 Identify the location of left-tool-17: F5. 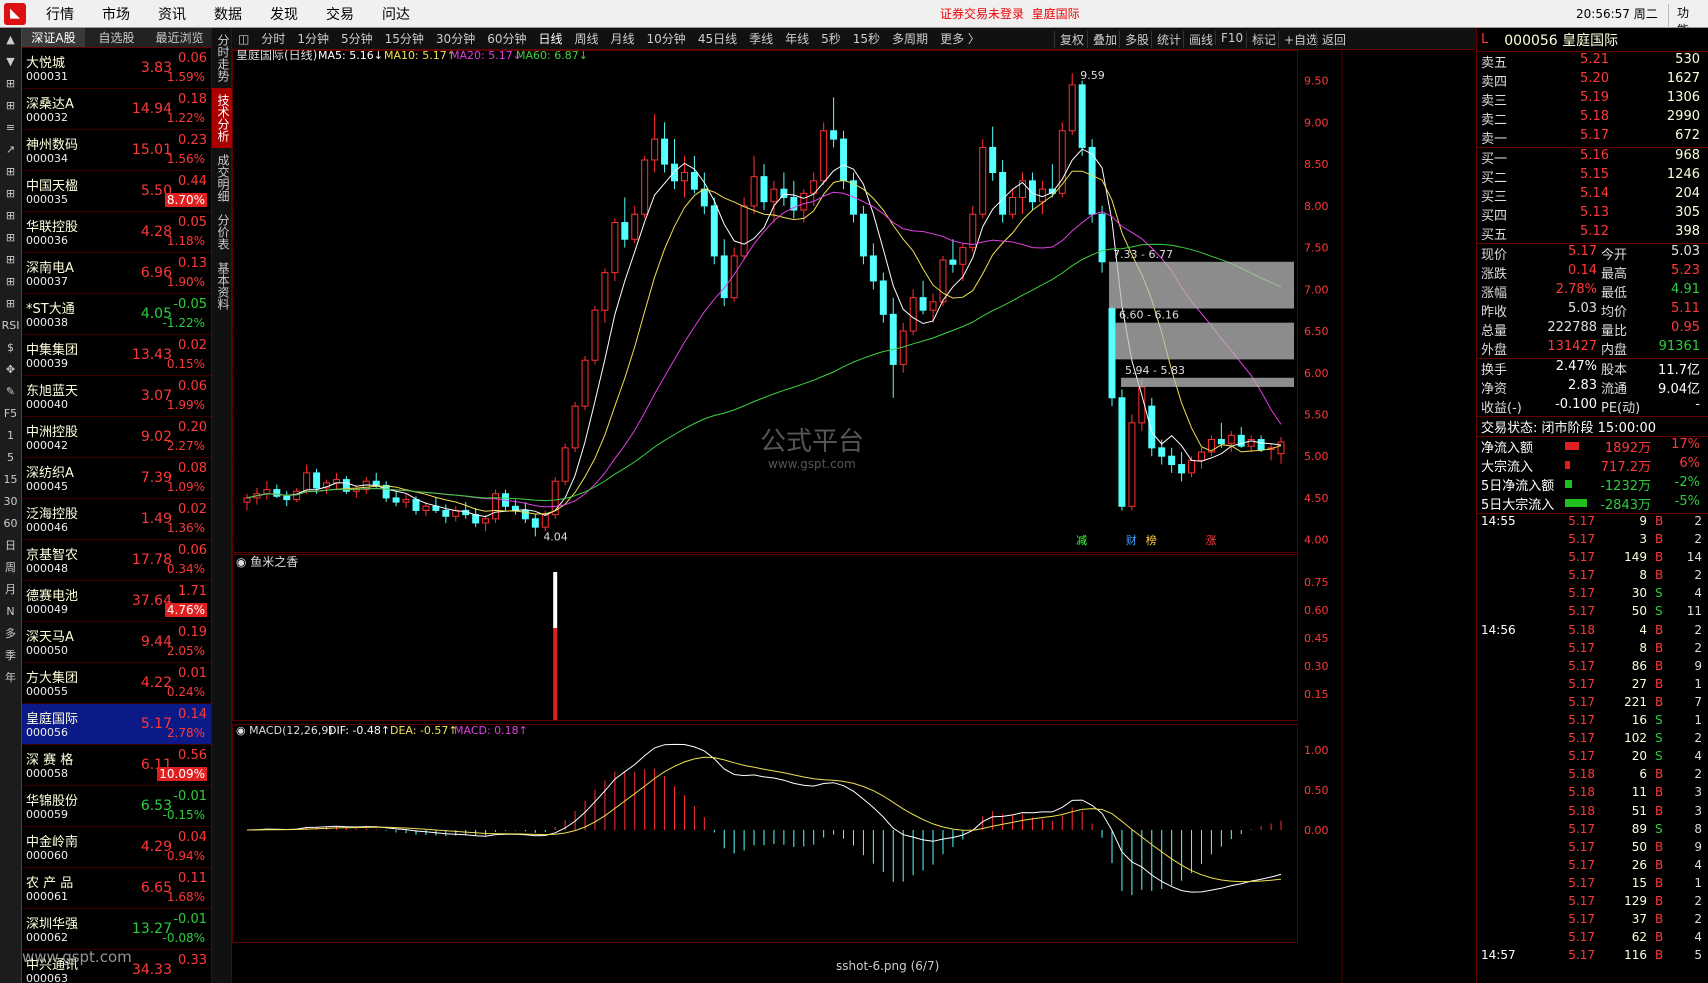
(10, 414).